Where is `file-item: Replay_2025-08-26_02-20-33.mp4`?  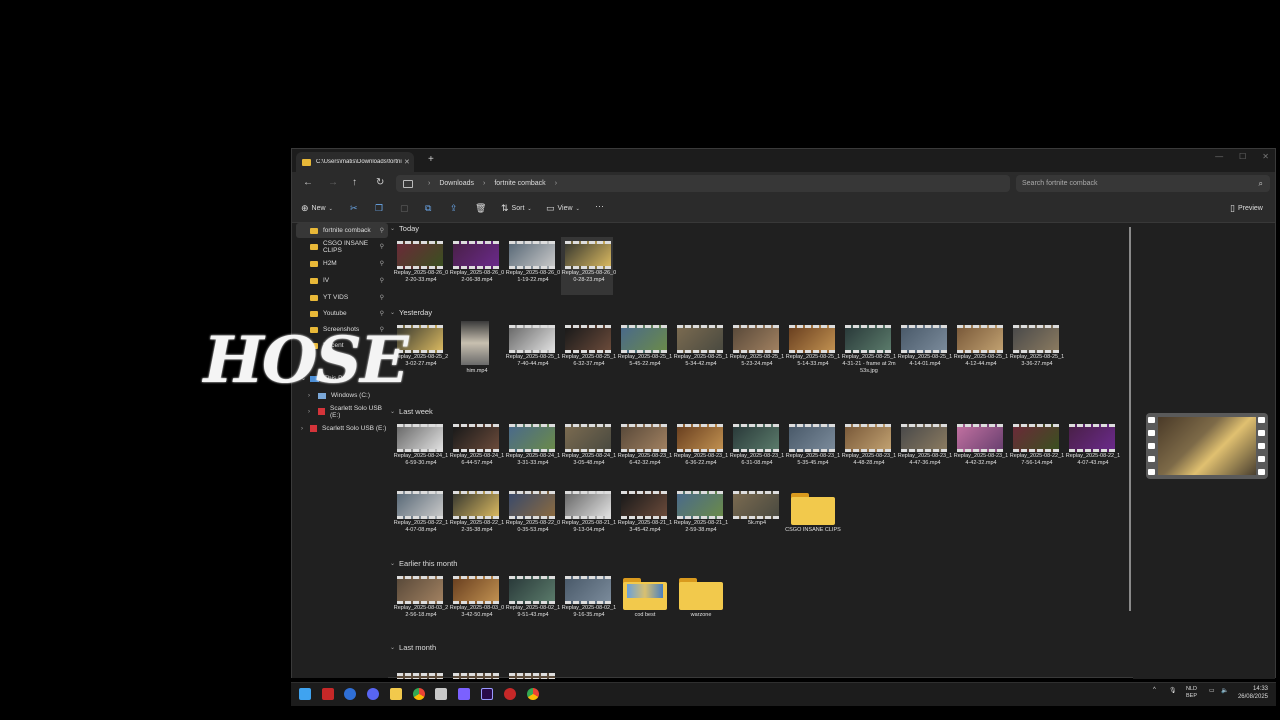 file-item: Replay_2025-08-26_02-20-33.mp4 is located at coordinates (420, 266).